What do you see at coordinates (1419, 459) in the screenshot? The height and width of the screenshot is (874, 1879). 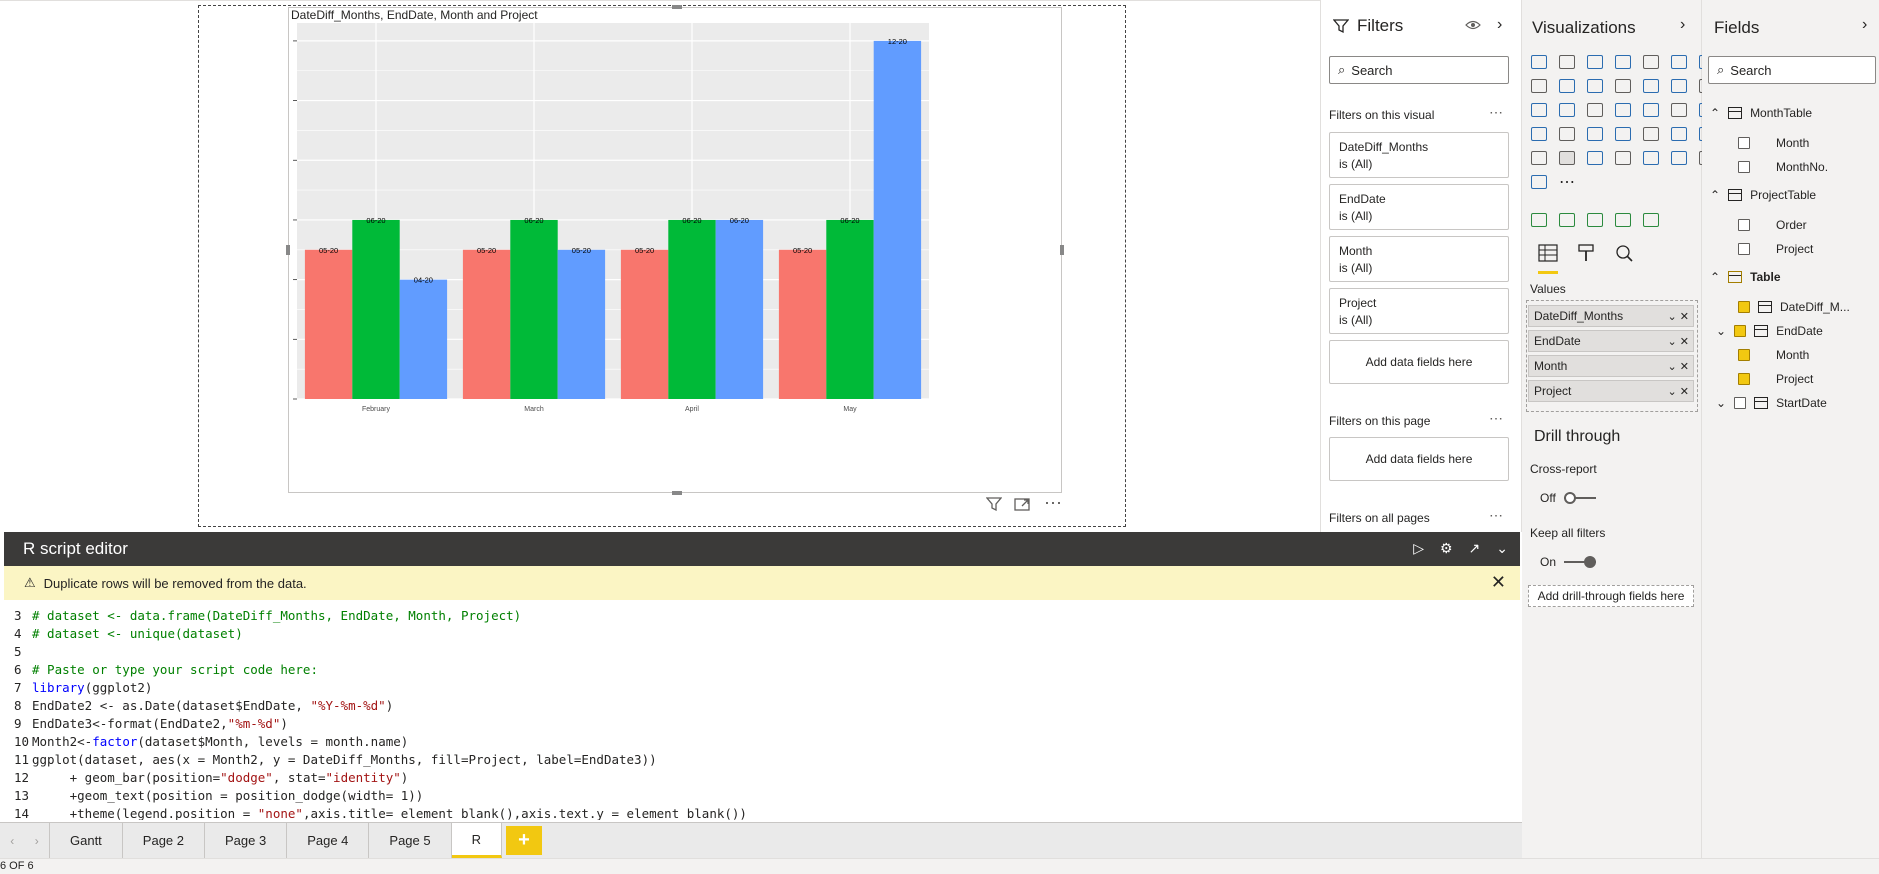 I see `add-page-filter-field: Add data fields here` at bounding box center [1419, 459].